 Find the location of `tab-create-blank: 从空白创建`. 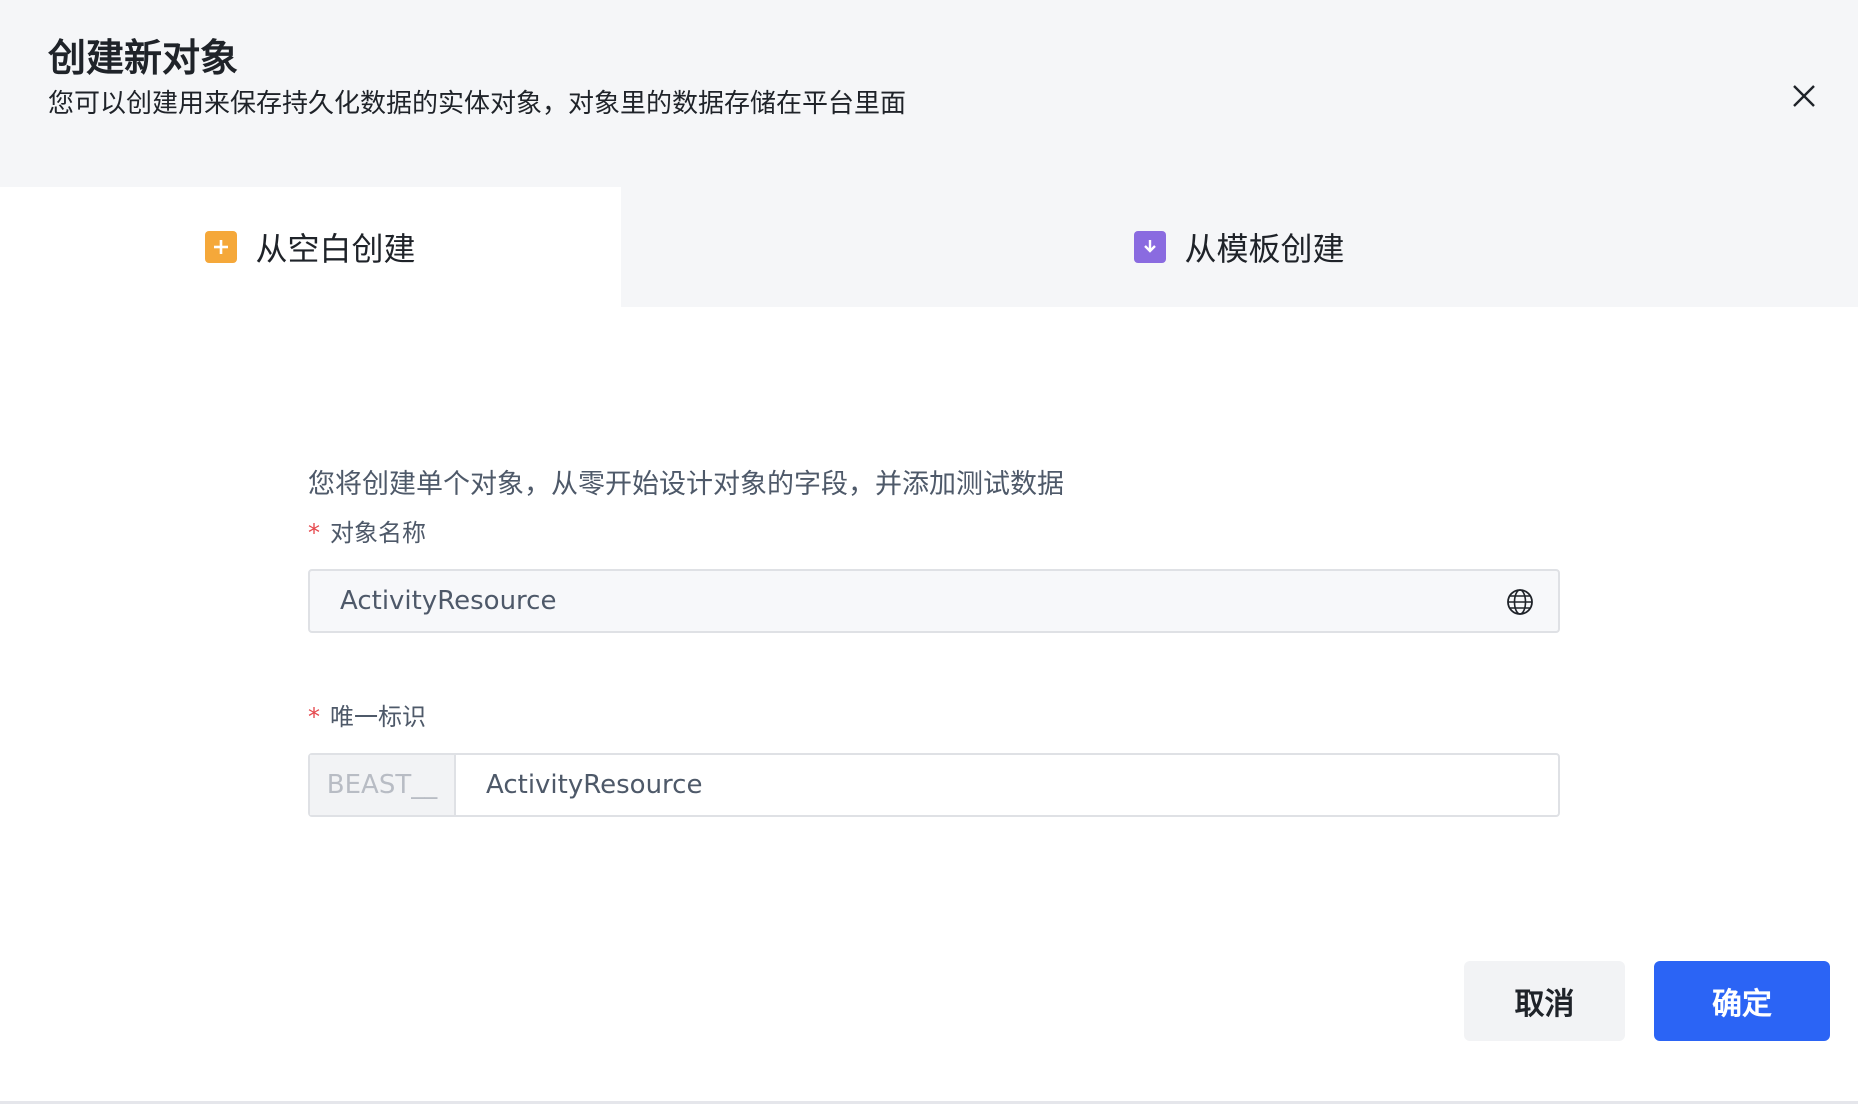

tab-create-blank: 从空白创建 is located at coordinates (310, 247).